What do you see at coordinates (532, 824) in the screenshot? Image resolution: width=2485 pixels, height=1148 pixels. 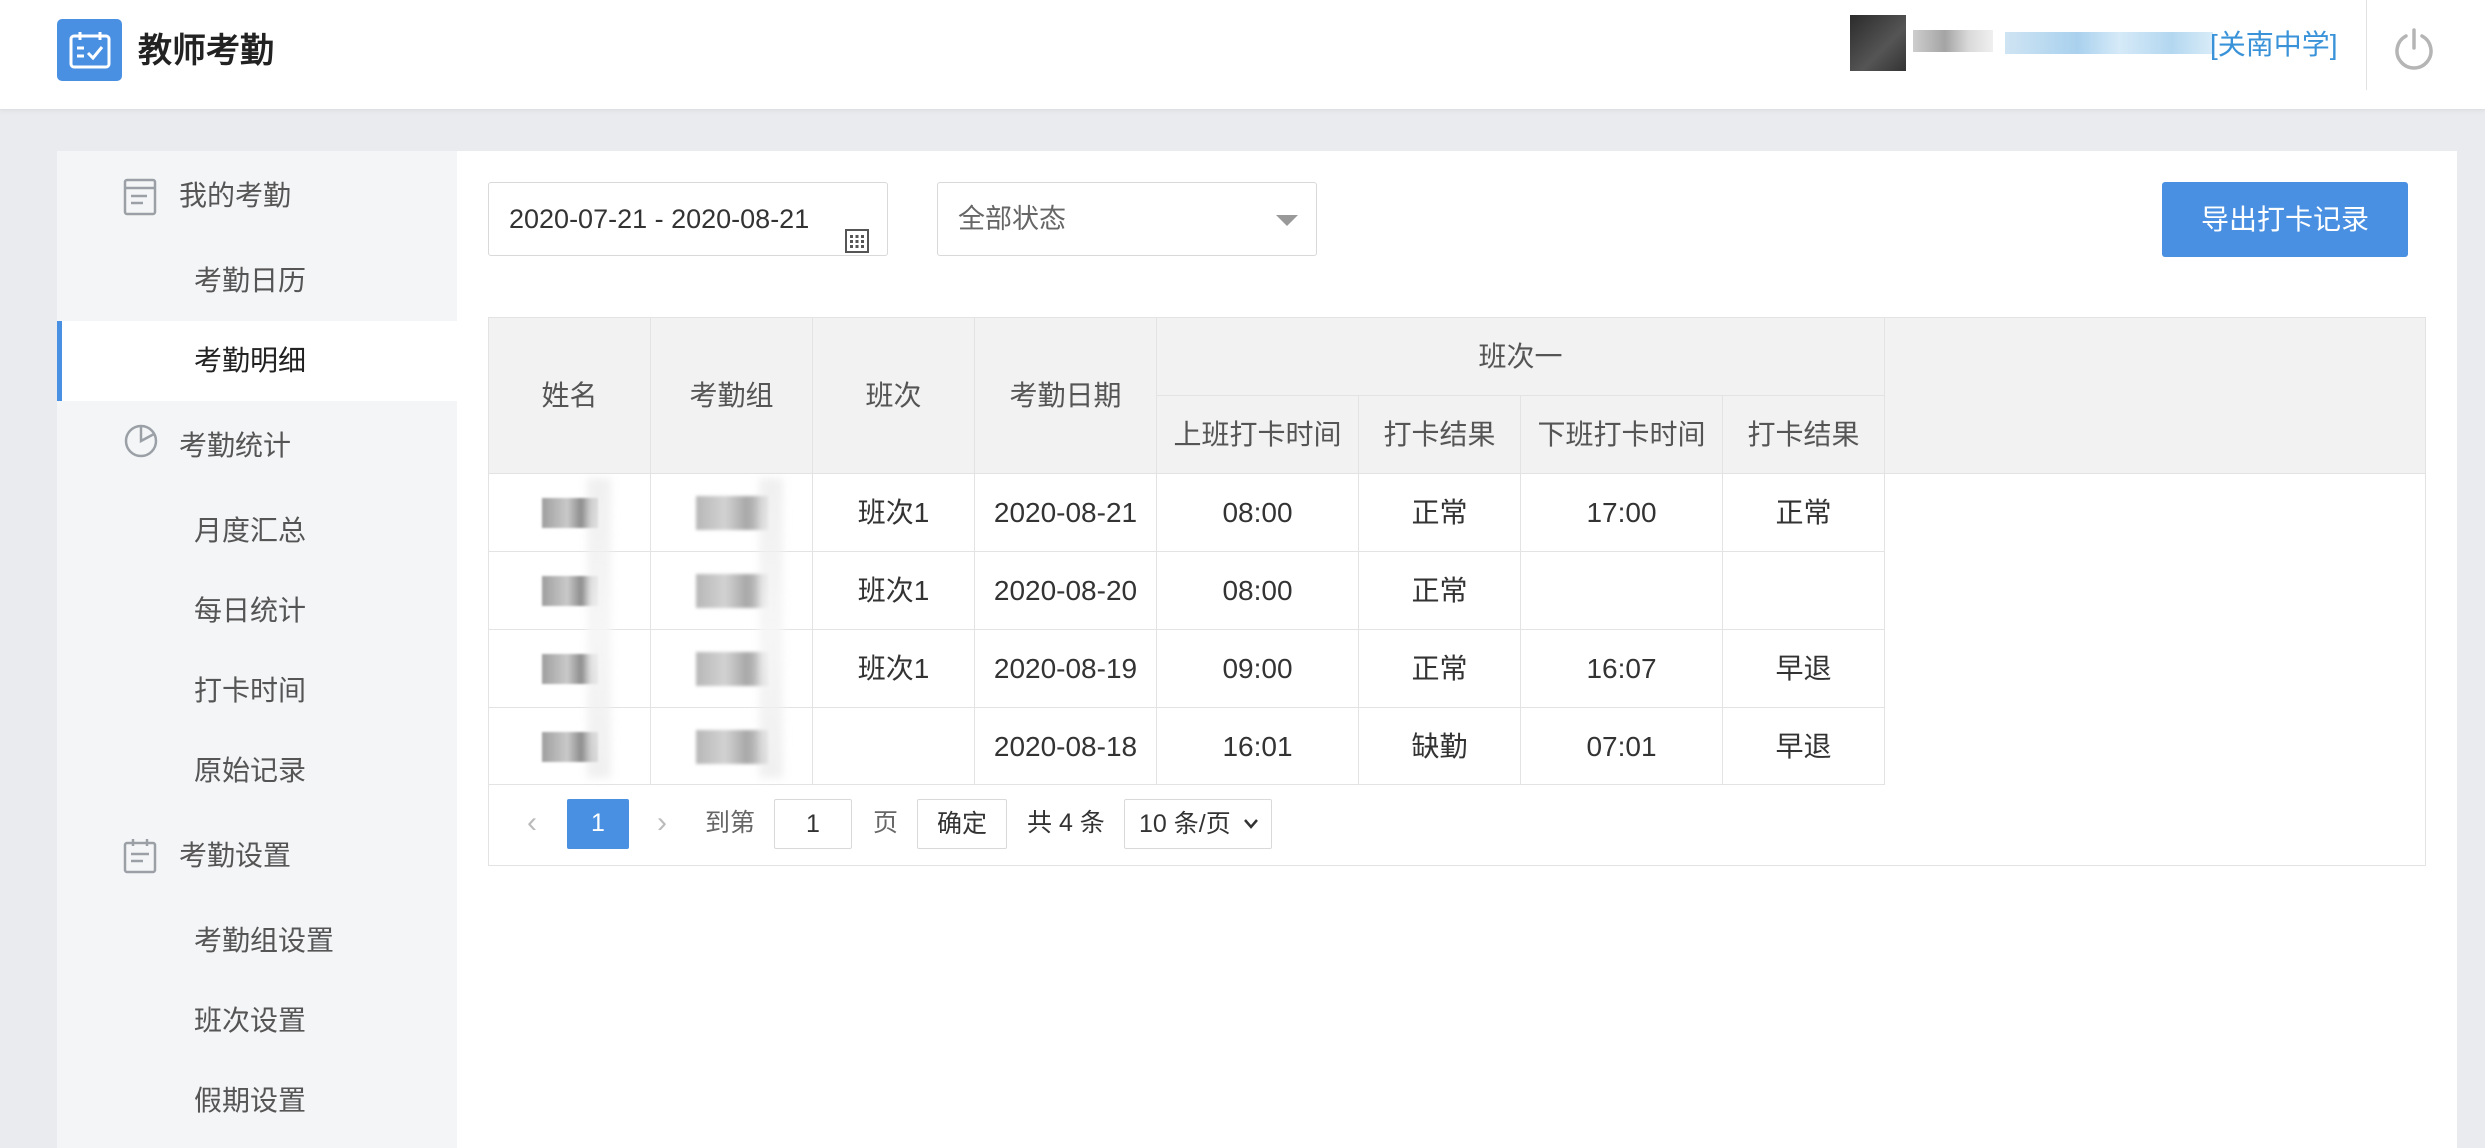 I see `prev-page-button: ‹` at bounding box center [532, 824].